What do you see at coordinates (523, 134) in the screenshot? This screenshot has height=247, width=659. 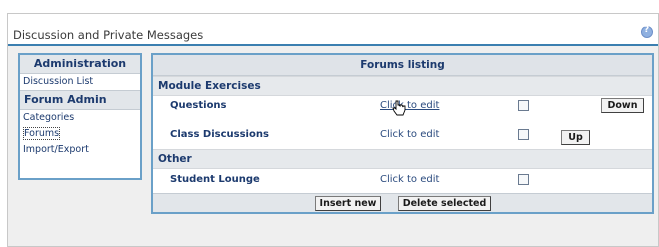 I see `select-checkbox-class-discussions` at bounding box center [523, 134].